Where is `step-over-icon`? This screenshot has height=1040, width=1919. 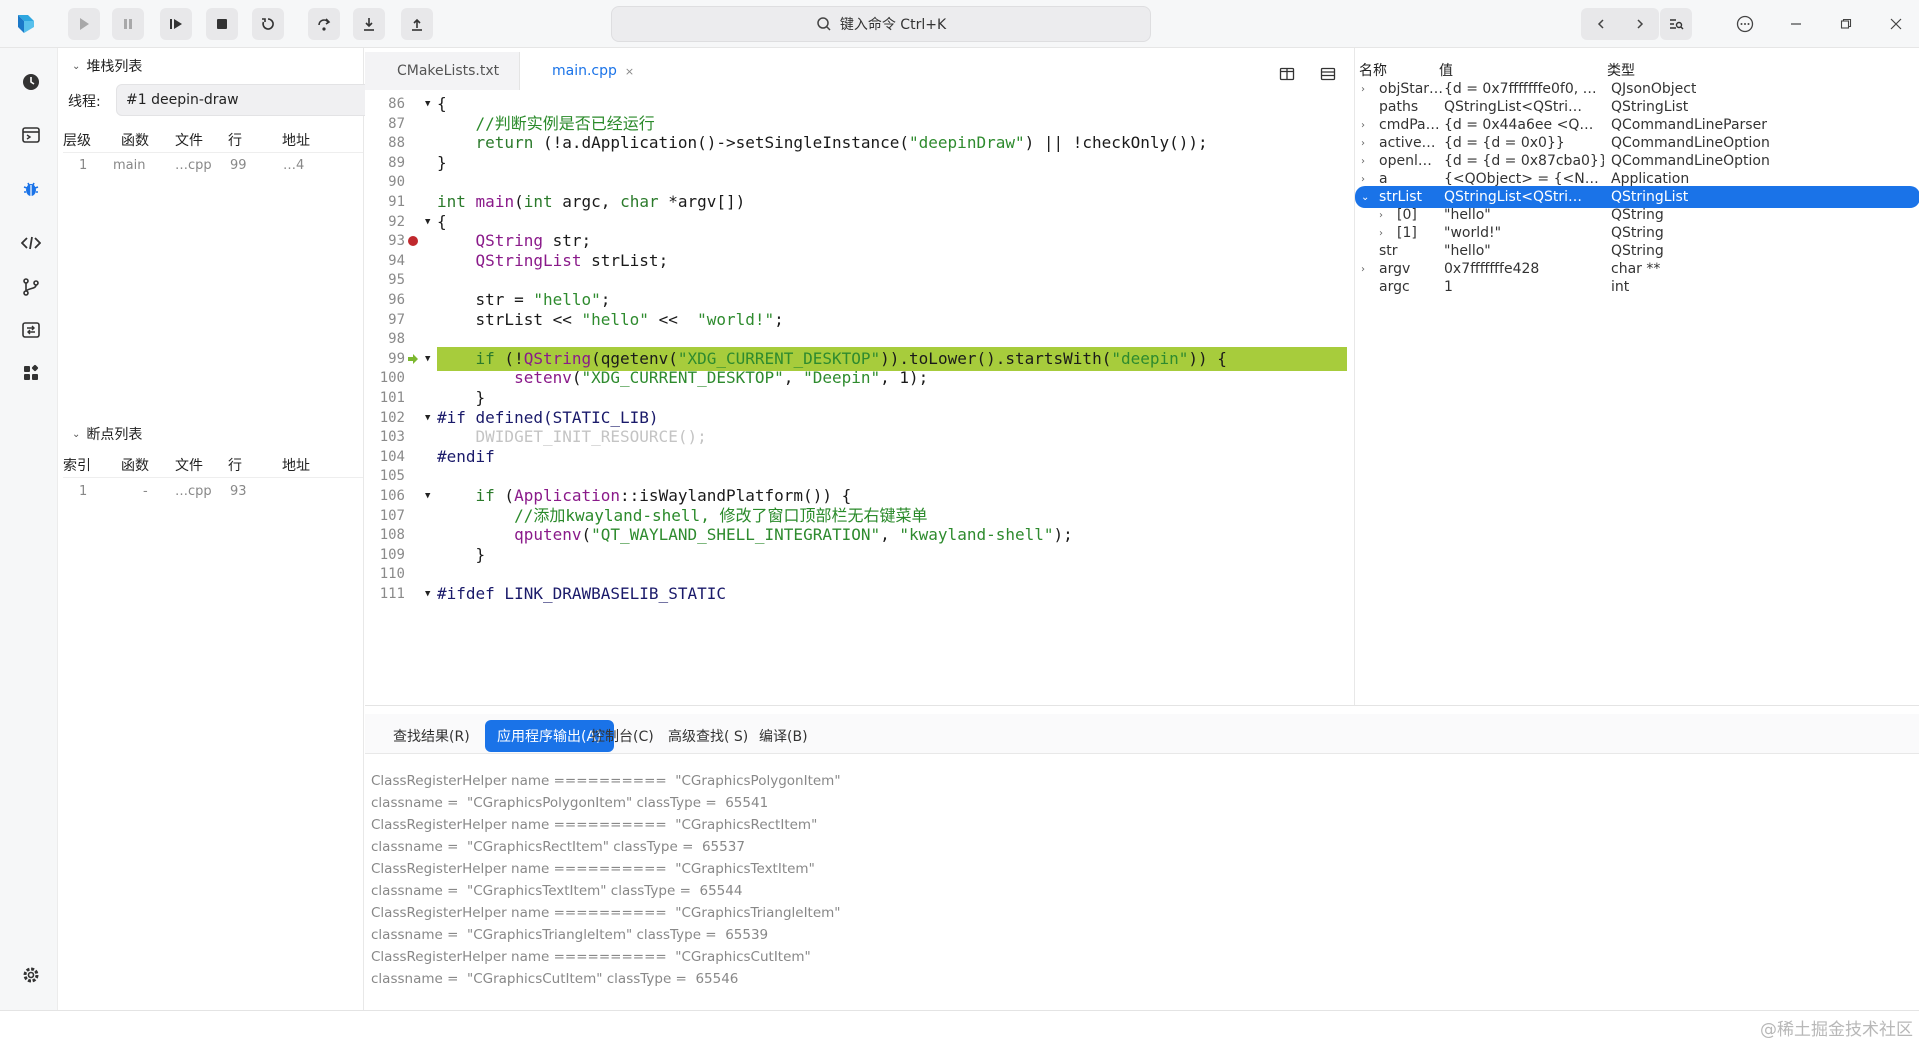
step-over-icon is located at coordinates (324, 24).